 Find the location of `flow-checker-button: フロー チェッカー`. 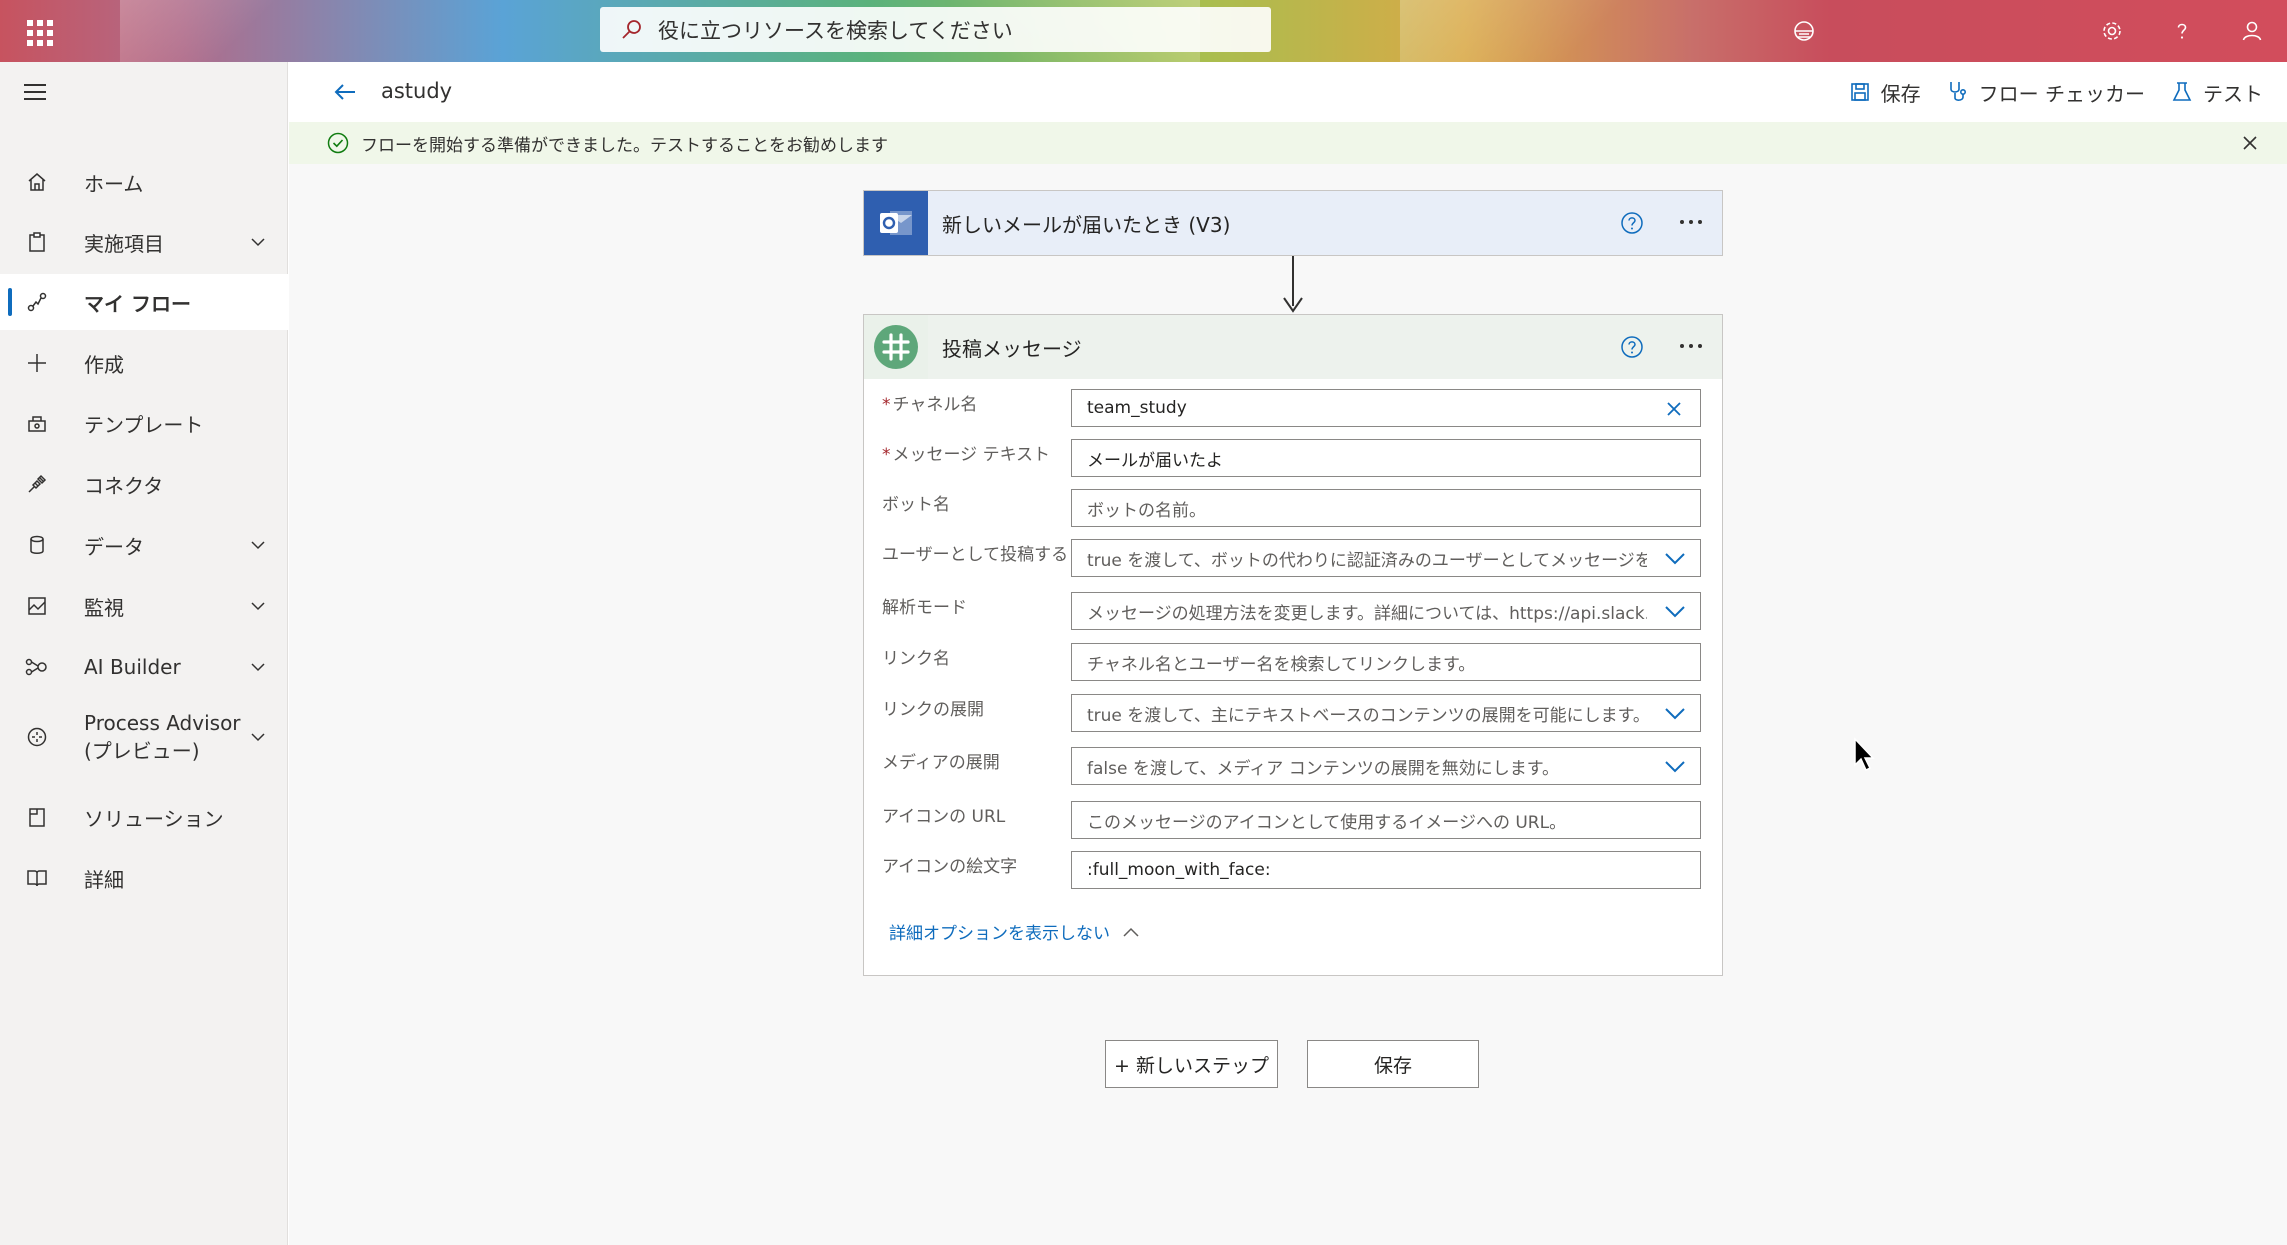

flow-checker-button: フロー チェッカー is located at coordinates (2046, 92).